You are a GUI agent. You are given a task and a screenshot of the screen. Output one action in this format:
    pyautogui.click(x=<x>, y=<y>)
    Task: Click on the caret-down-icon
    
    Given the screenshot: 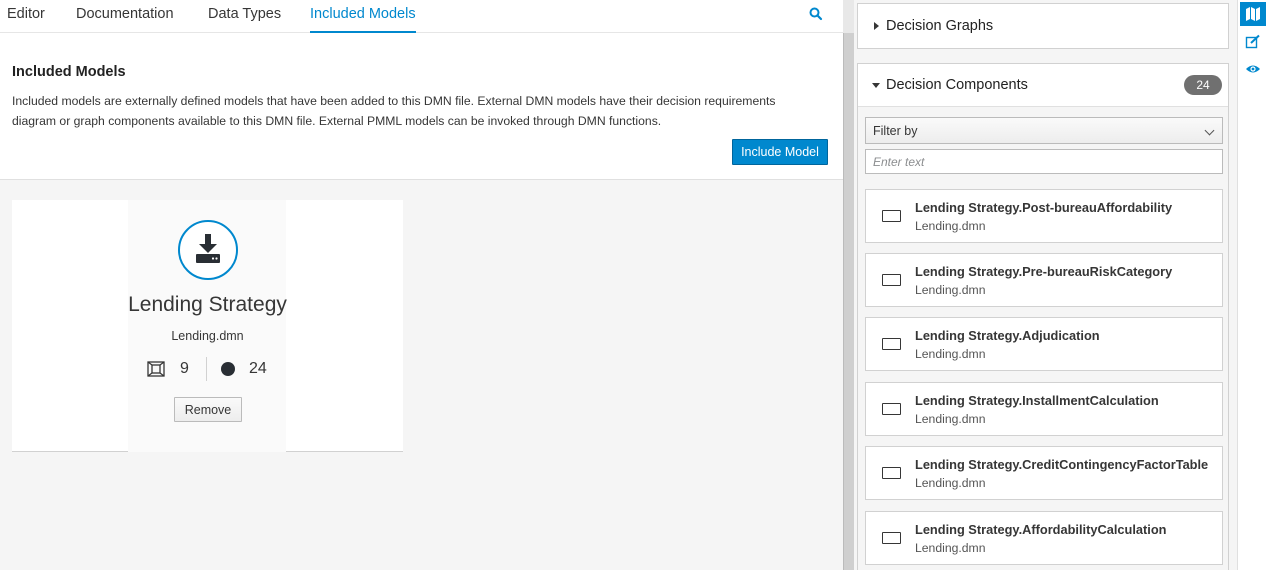 What is the action you would take?
    pyautogui.click(x=876, y=85)
    